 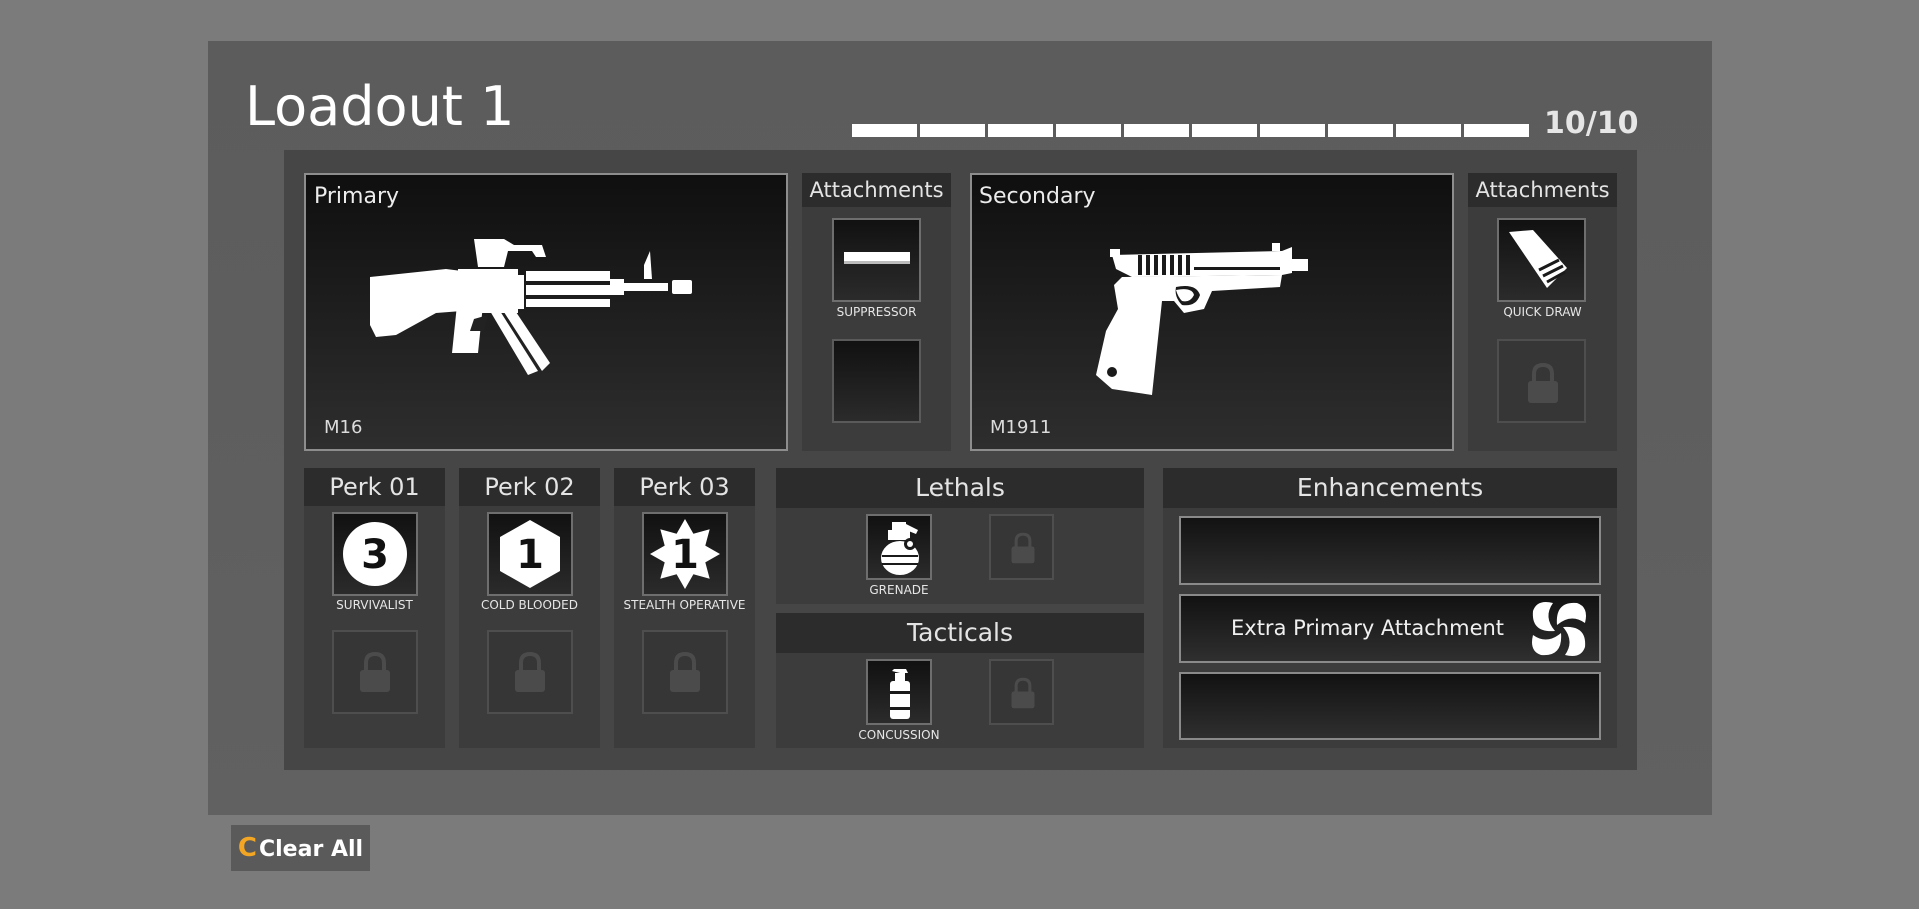 I want to click on perk-slot-1: 3, so click(x=375, y=554).